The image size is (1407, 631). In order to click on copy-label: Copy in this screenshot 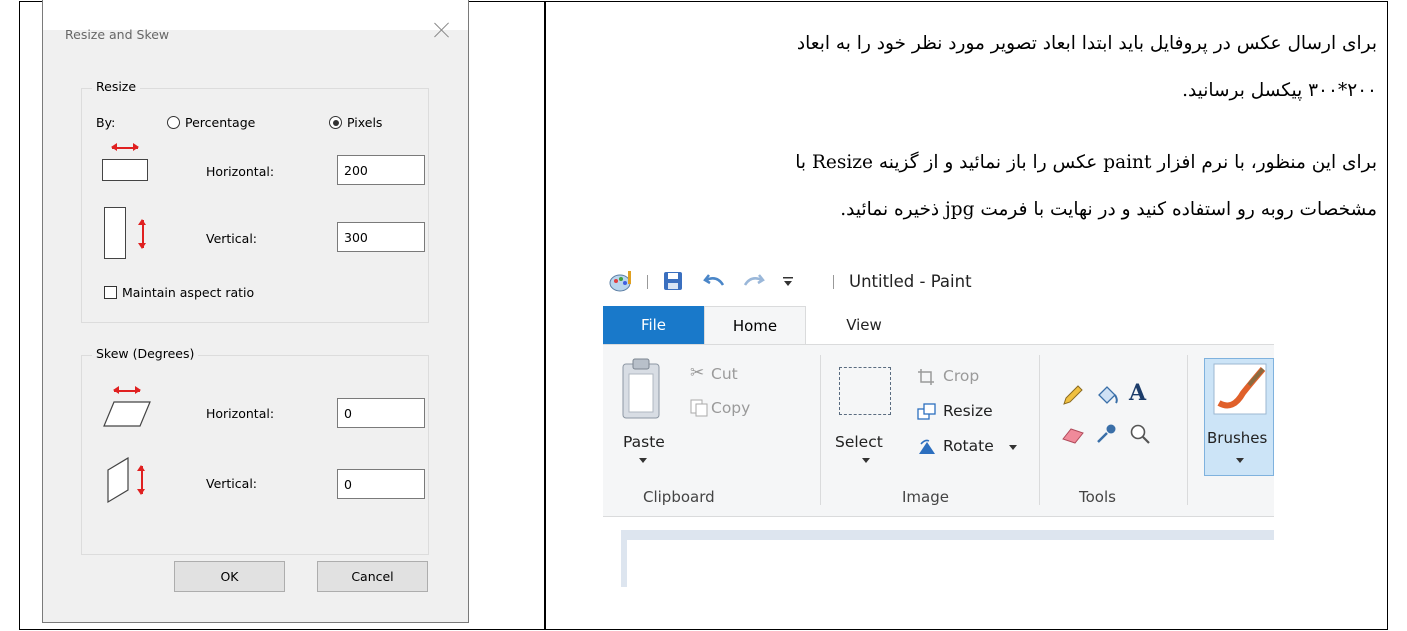, I will do `click(730, 408)`.